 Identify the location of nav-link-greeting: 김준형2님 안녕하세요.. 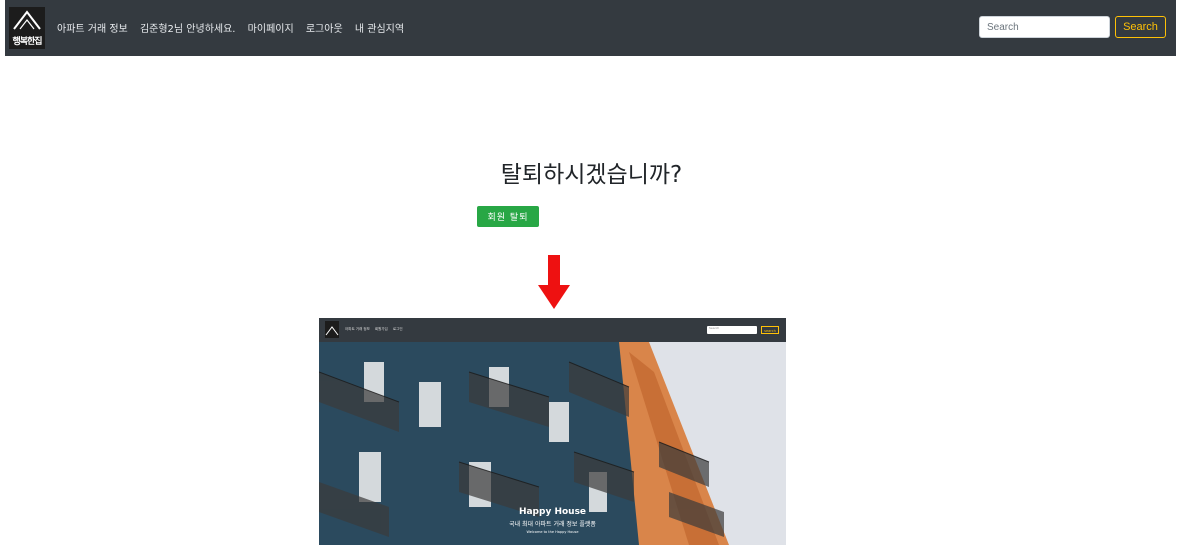
(188, 29).